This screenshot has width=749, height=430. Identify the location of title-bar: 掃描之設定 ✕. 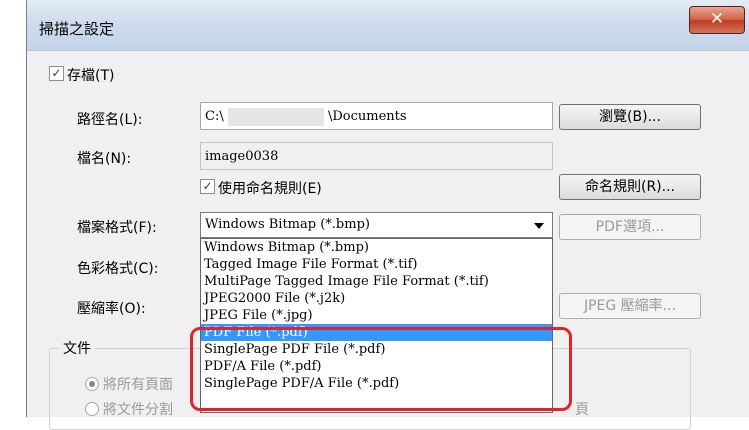
(388, 25).